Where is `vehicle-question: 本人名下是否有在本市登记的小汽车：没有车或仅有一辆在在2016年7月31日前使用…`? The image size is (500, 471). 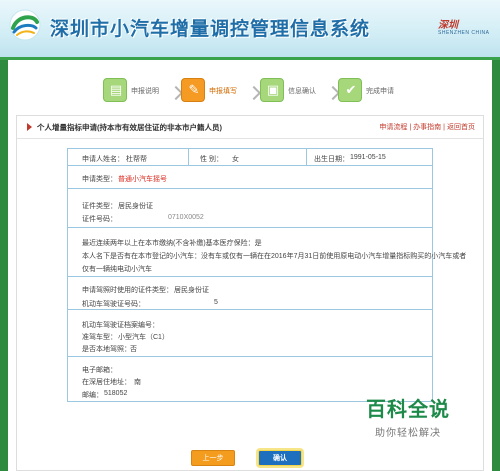 vehicle-question: 本人名下是否有在本市登记的小汽车：没有车或仅有一辆在在2016年7月31日前使用… is located at coordinates (274, 256).